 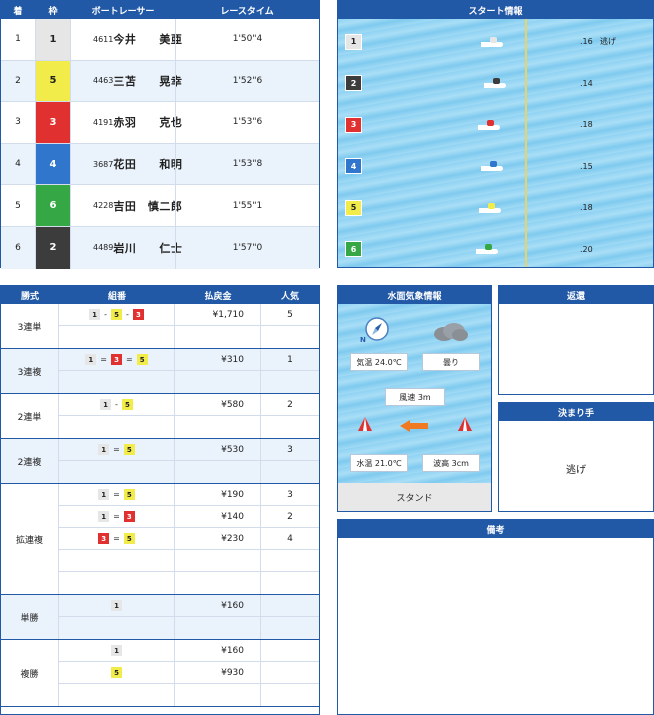 I want to click on rank: 3, so click(x=18, y=122).